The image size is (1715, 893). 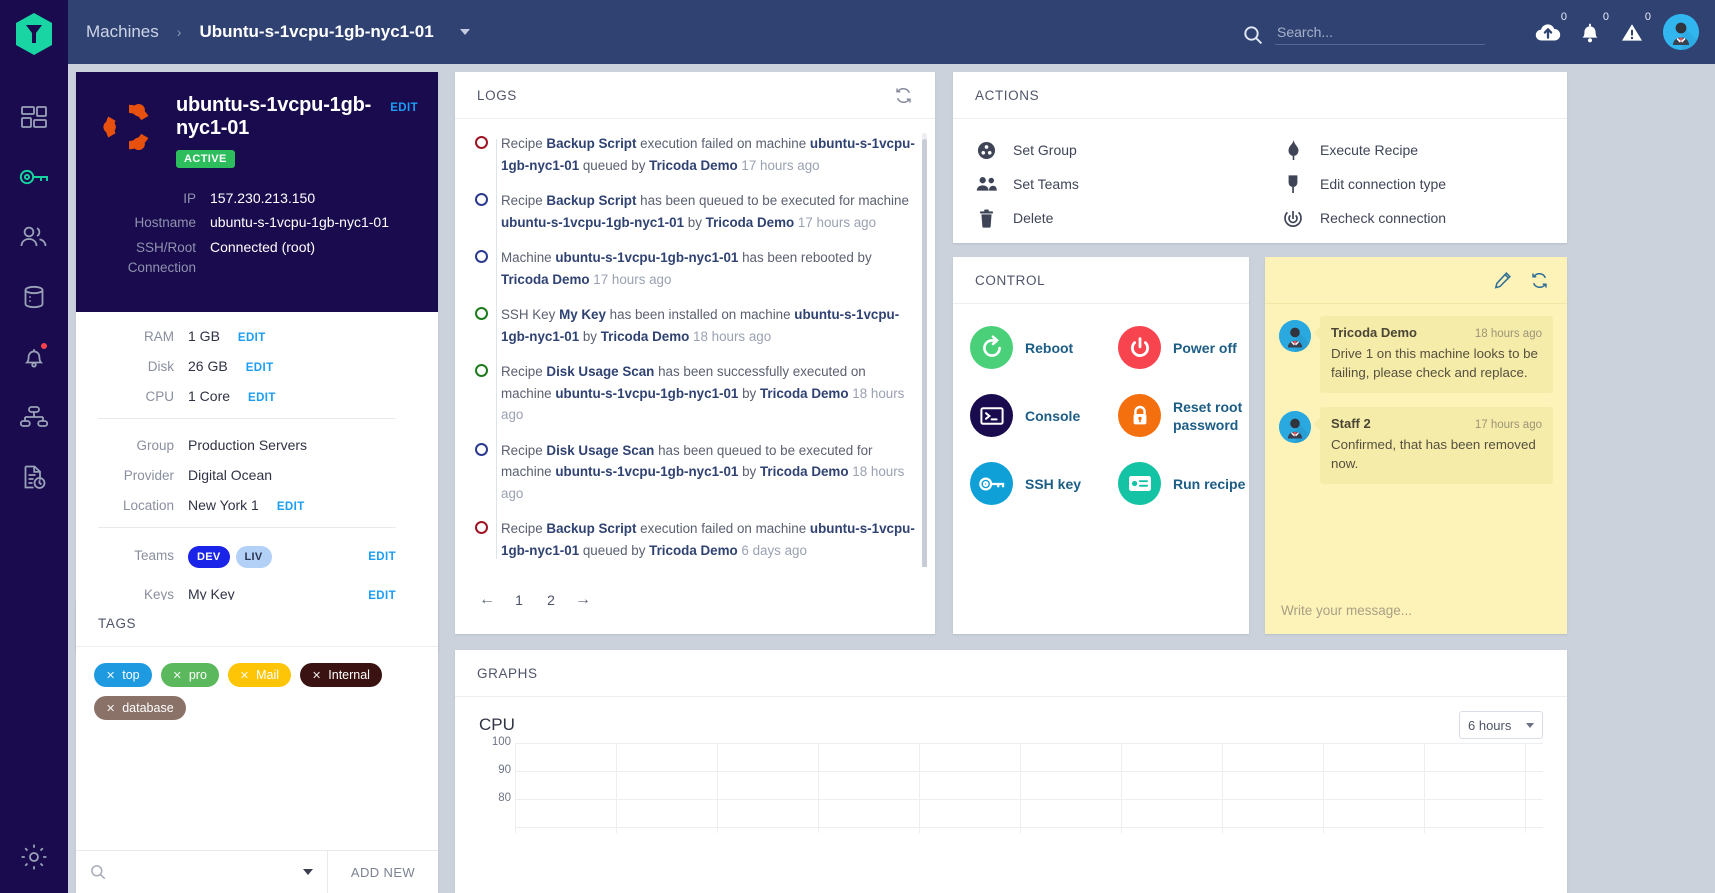 What do you see at coordinates (501, 742) in the screenshot?
I see `y-axis-tick: 100` at bounding box center [501, 742].